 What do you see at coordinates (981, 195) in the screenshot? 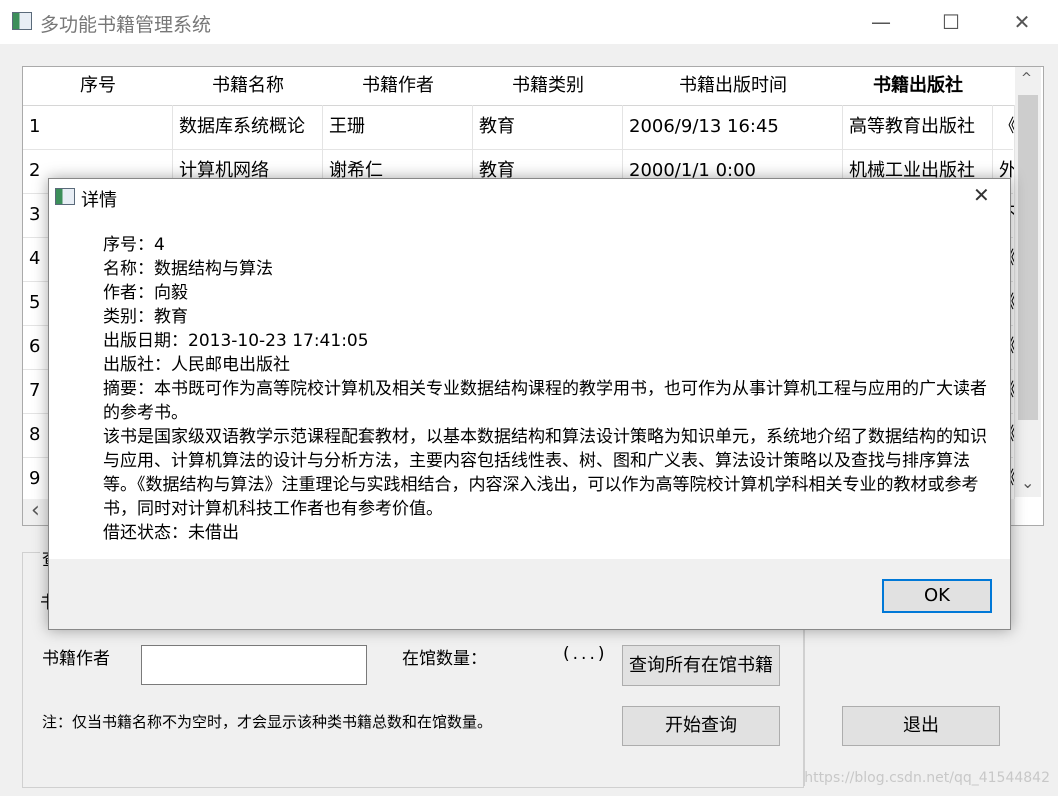
I see `dialog-close-button: ✕` at bounding box center [981, 195].